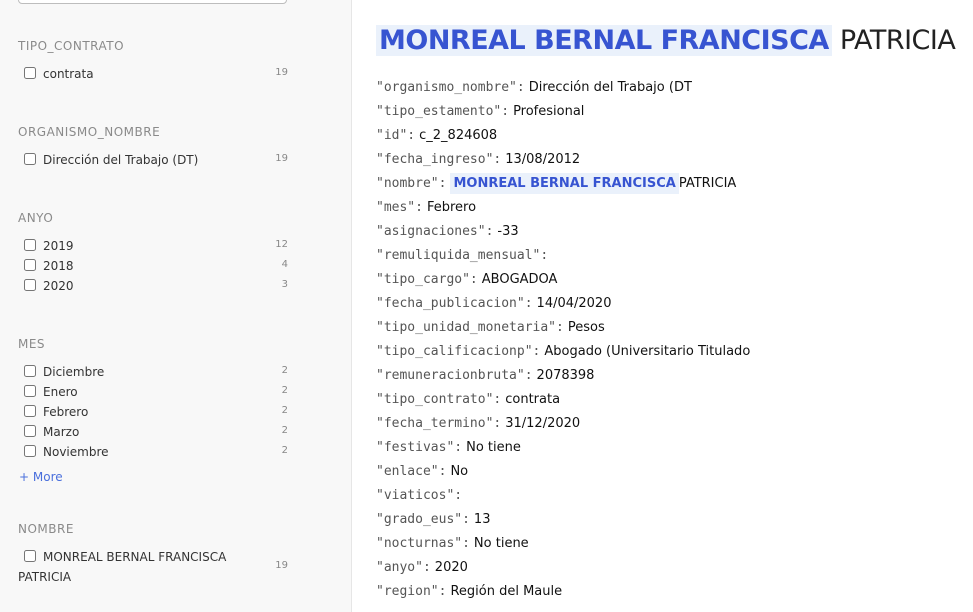  Describe the element at coordinates (563, 448) in the screenshot. I see `field-row: "festivas": No tiene` at that location.